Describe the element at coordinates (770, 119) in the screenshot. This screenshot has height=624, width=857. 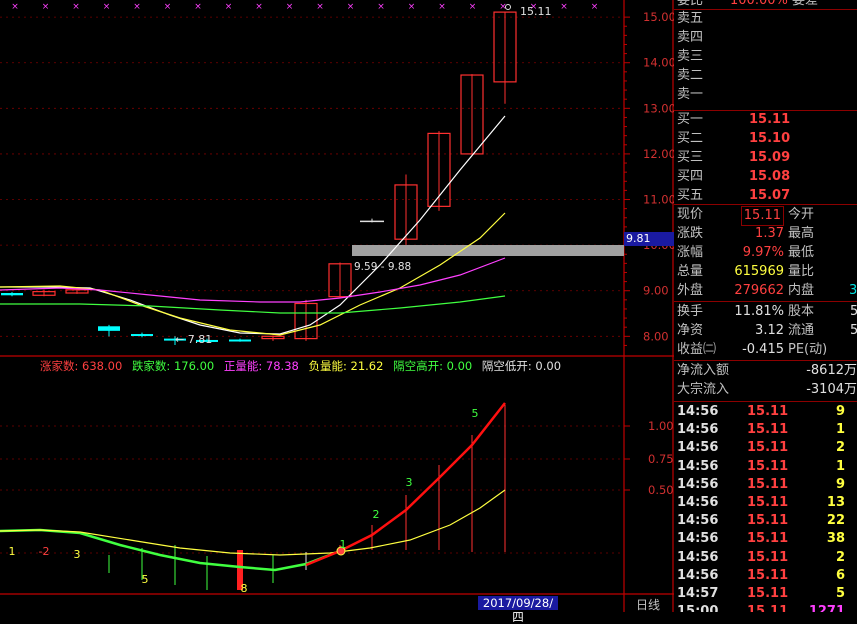
I see `buy-price: 15.11` at that location.